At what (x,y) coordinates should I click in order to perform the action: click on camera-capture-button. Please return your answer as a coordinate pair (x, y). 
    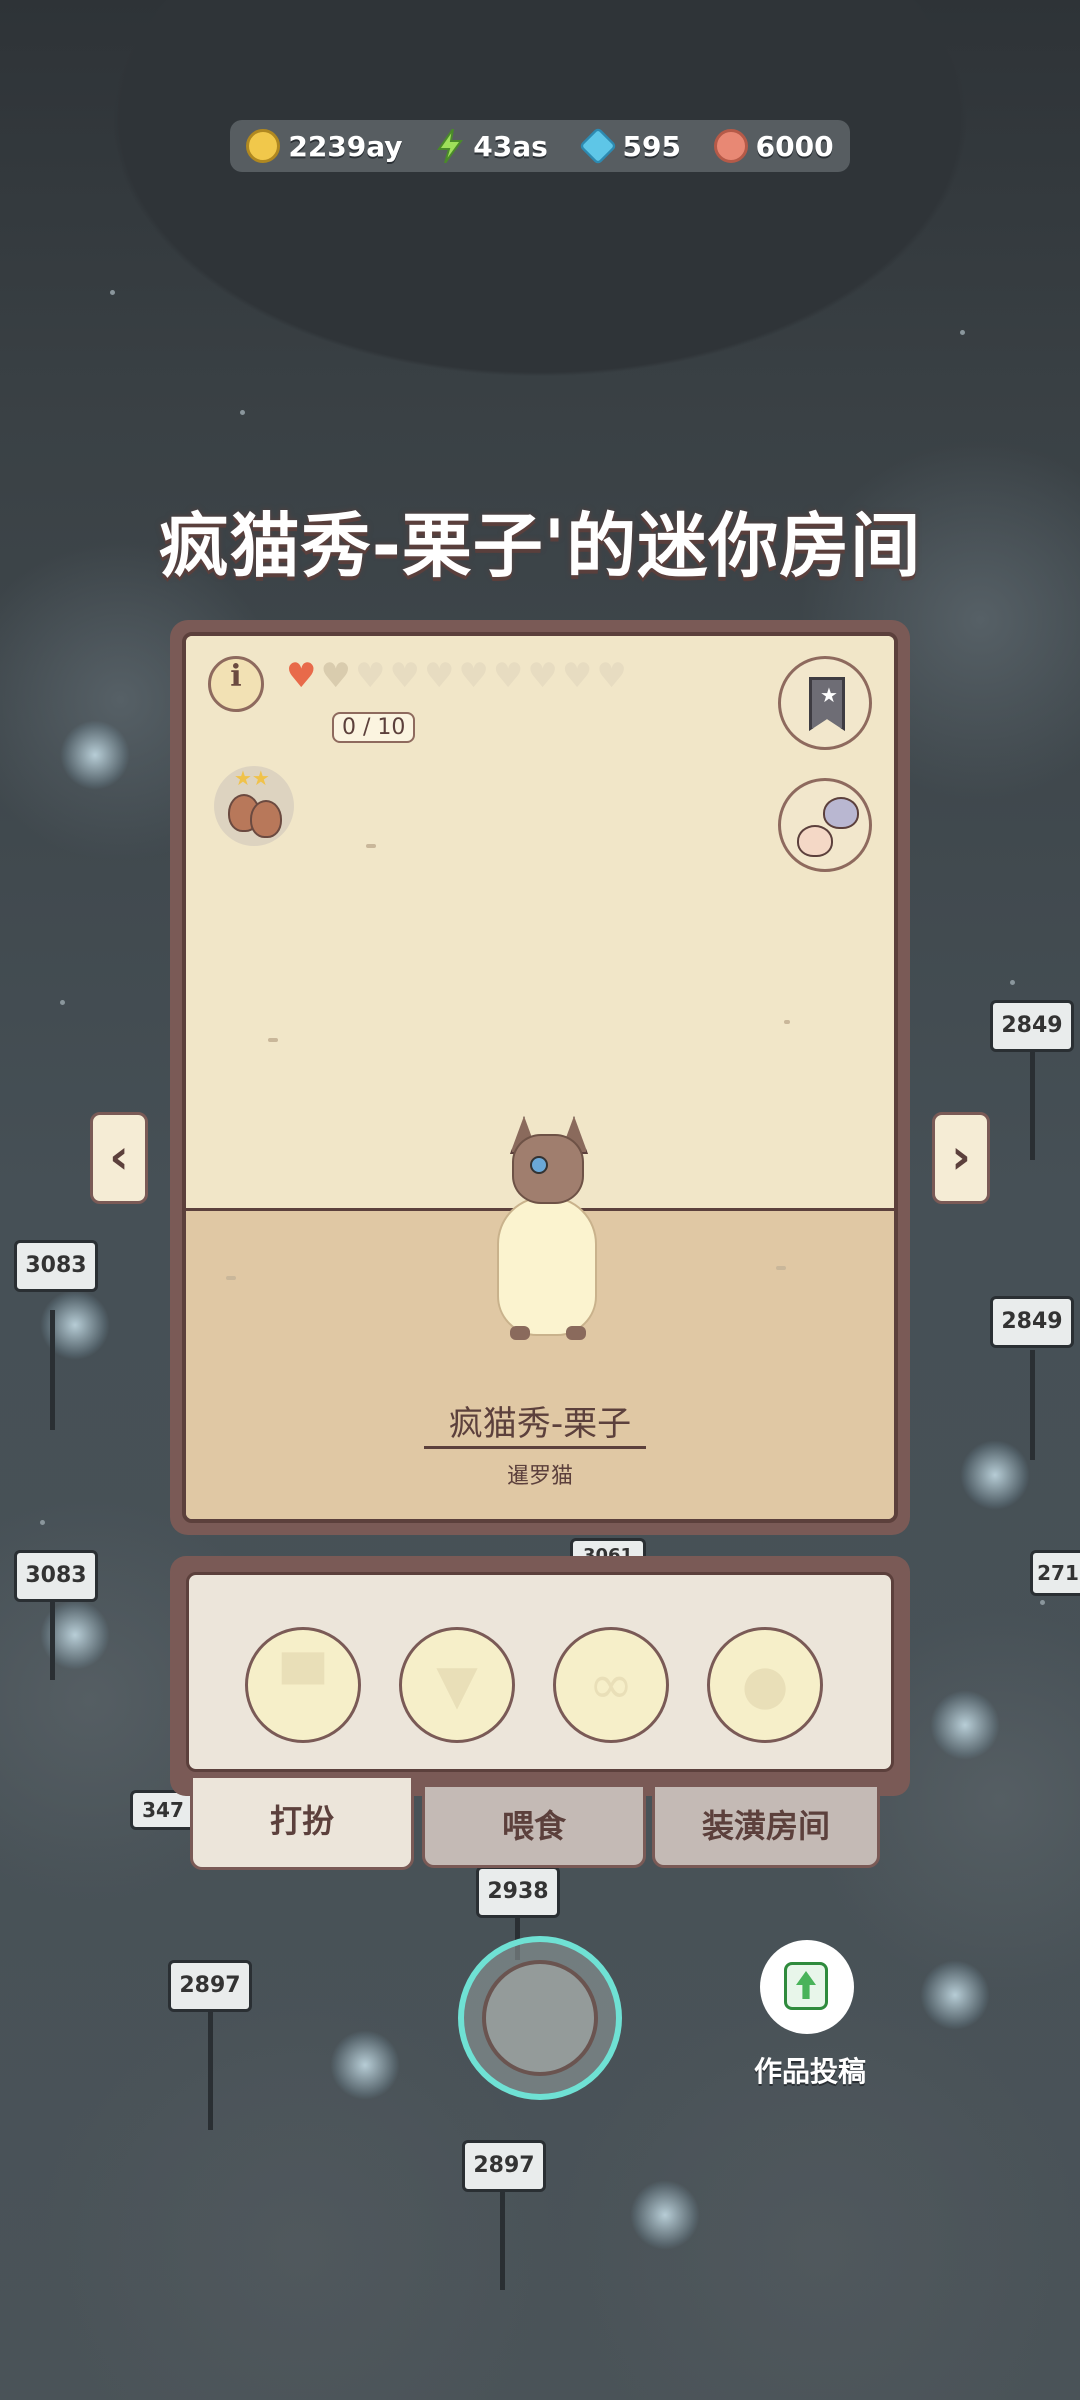
    Looking at the image, I should click on (540, 2018).